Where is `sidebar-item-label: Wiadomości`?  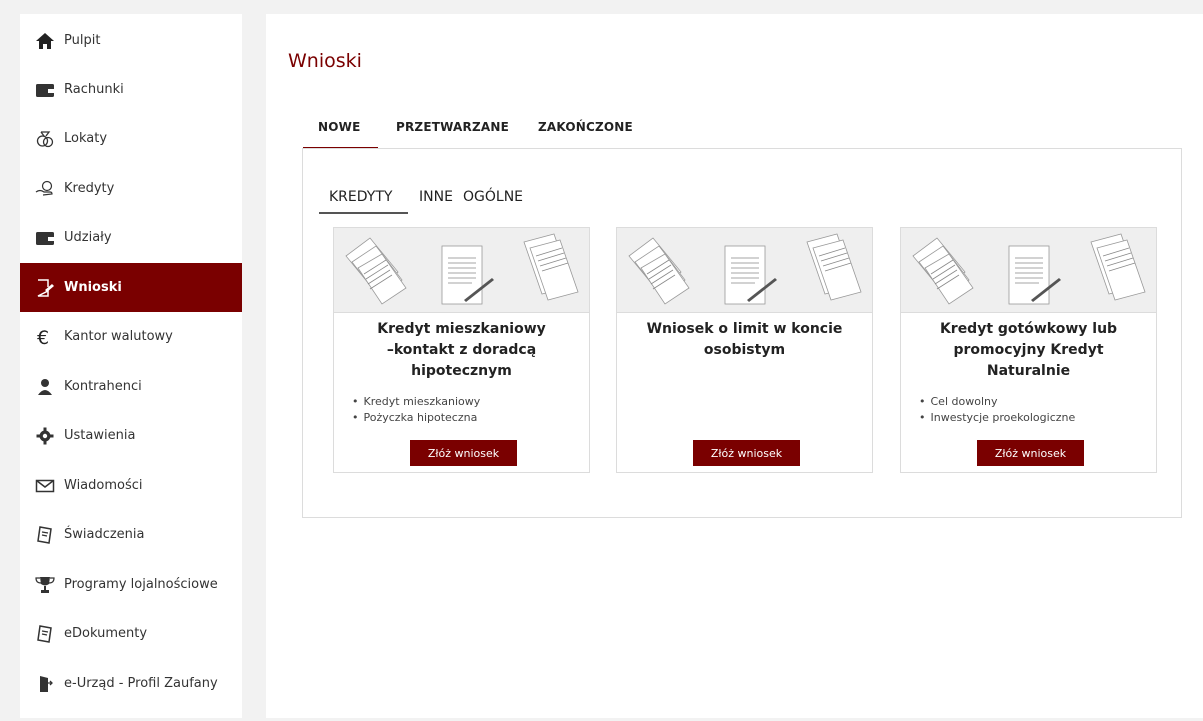
sidebar-item-label: Wiadomości is located at coordinates (103, 485).